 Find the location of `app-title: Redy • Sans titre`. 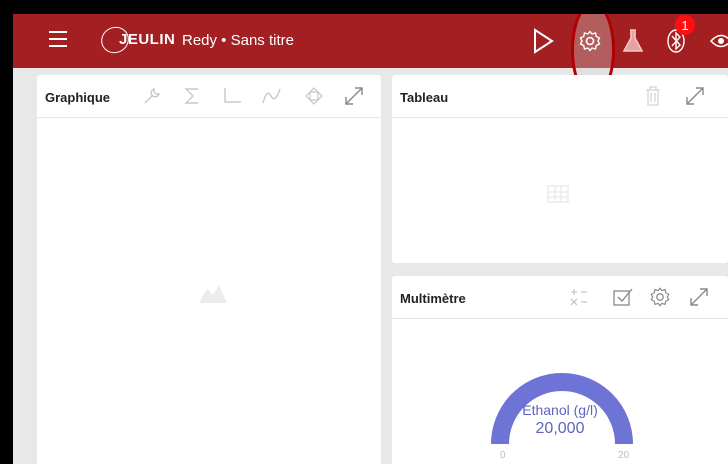

app-title: Redy • Sans titre is located at coordinates (238, 40).